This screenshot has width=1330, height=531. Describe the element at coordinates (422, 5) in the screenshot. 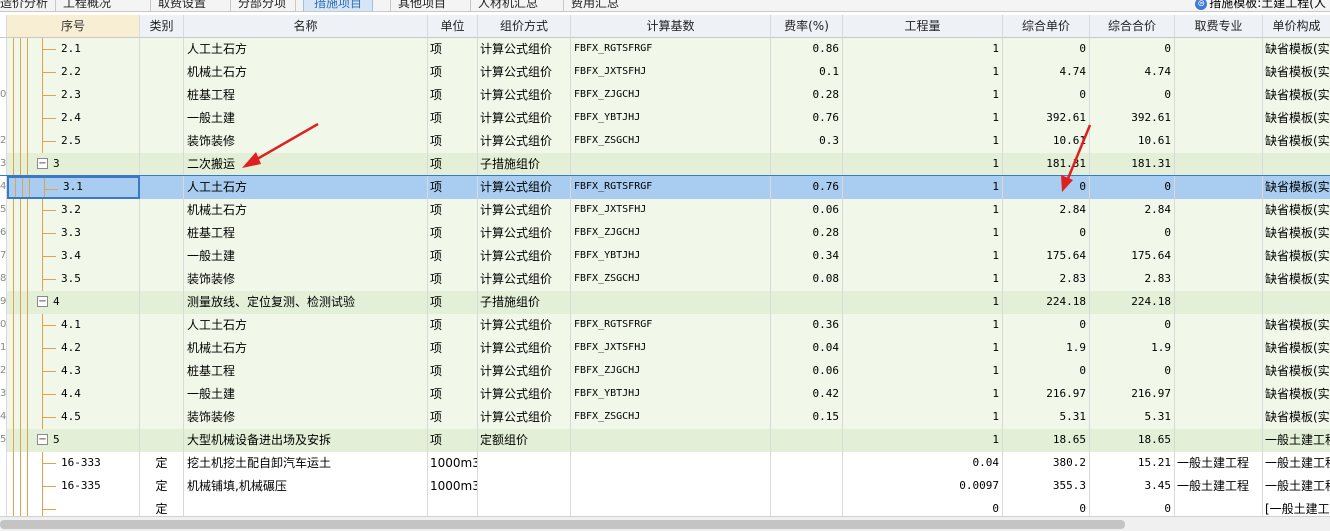

I see `tab-5: 其他项目` at that location.